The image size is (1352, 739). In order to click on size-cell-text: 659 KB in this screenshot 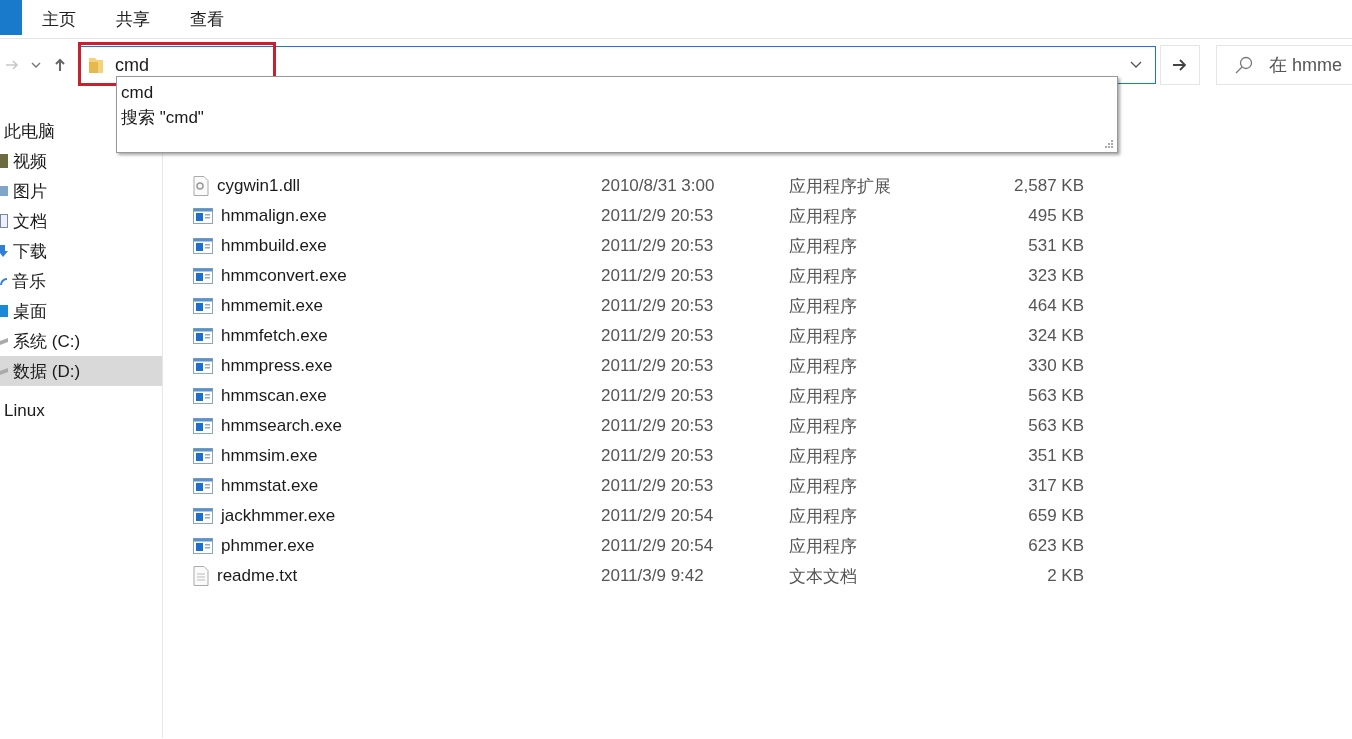, I will do `click(1055, 516)`.